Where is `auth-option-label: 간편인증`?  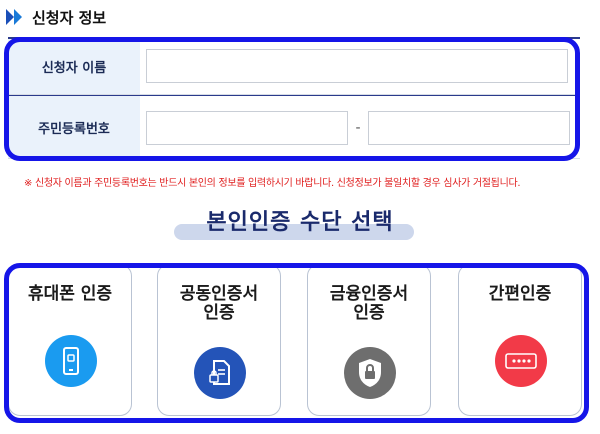 auth-option-label: 간편인증 is located at coordinates (520, 294).